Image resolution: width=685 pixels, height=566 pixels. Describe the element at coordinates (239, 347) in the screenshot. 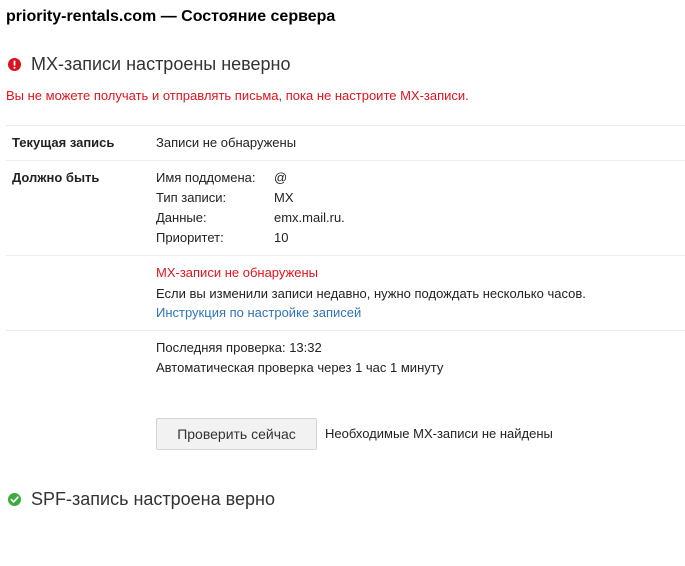

I see `last-check-text: Последняя проверка: 13:32` at that location.